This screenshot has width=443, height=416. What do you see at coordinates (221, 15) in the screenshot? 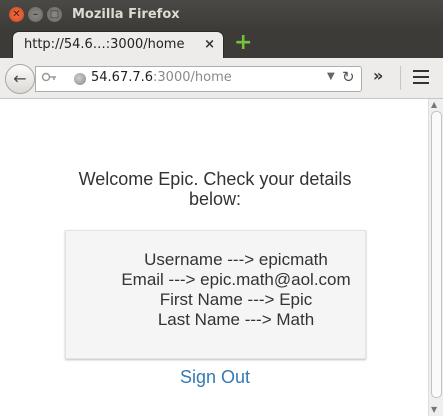
I see `title-bar: ✕ – □ Mozilla Firefox` at bounding box center [221, 15].